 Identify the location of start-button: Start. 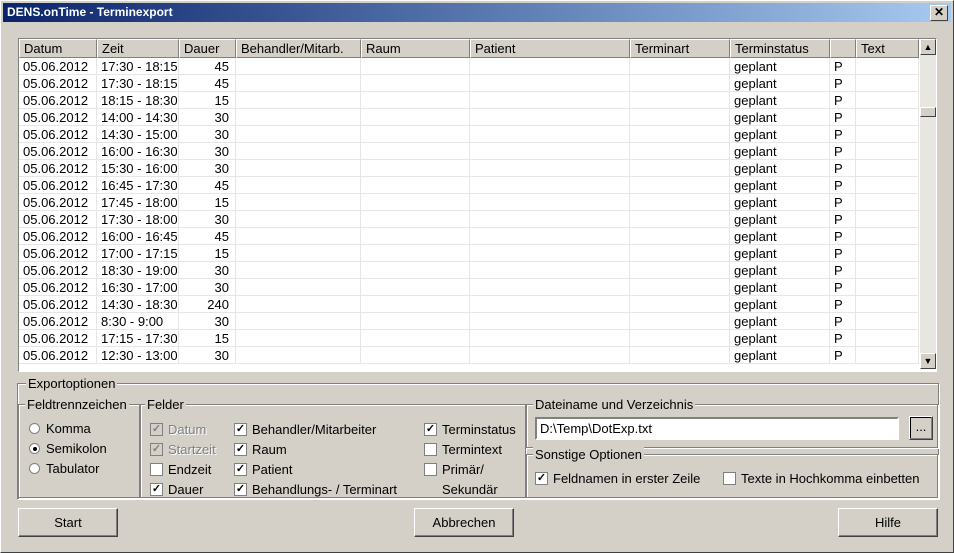
(68, 522).